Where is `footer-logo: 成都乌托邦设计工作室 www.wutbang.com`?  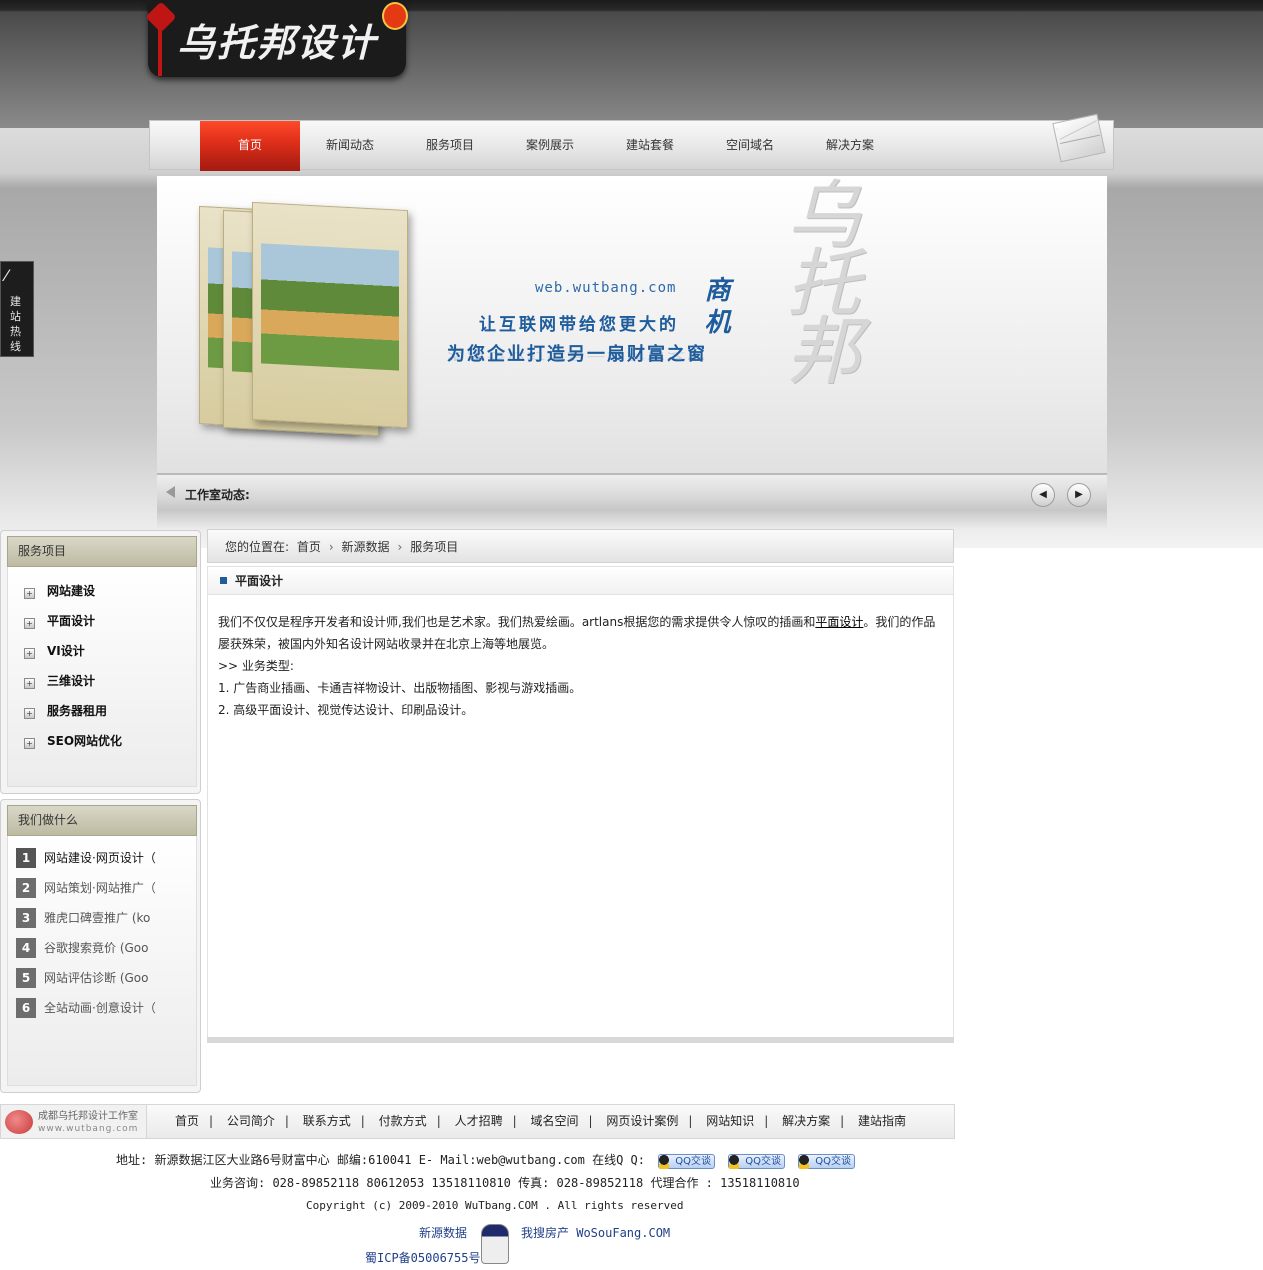
footer-logo: 成都乌托邦设计工作室 www.wutbang.com is located at coordinates (74, 1121).